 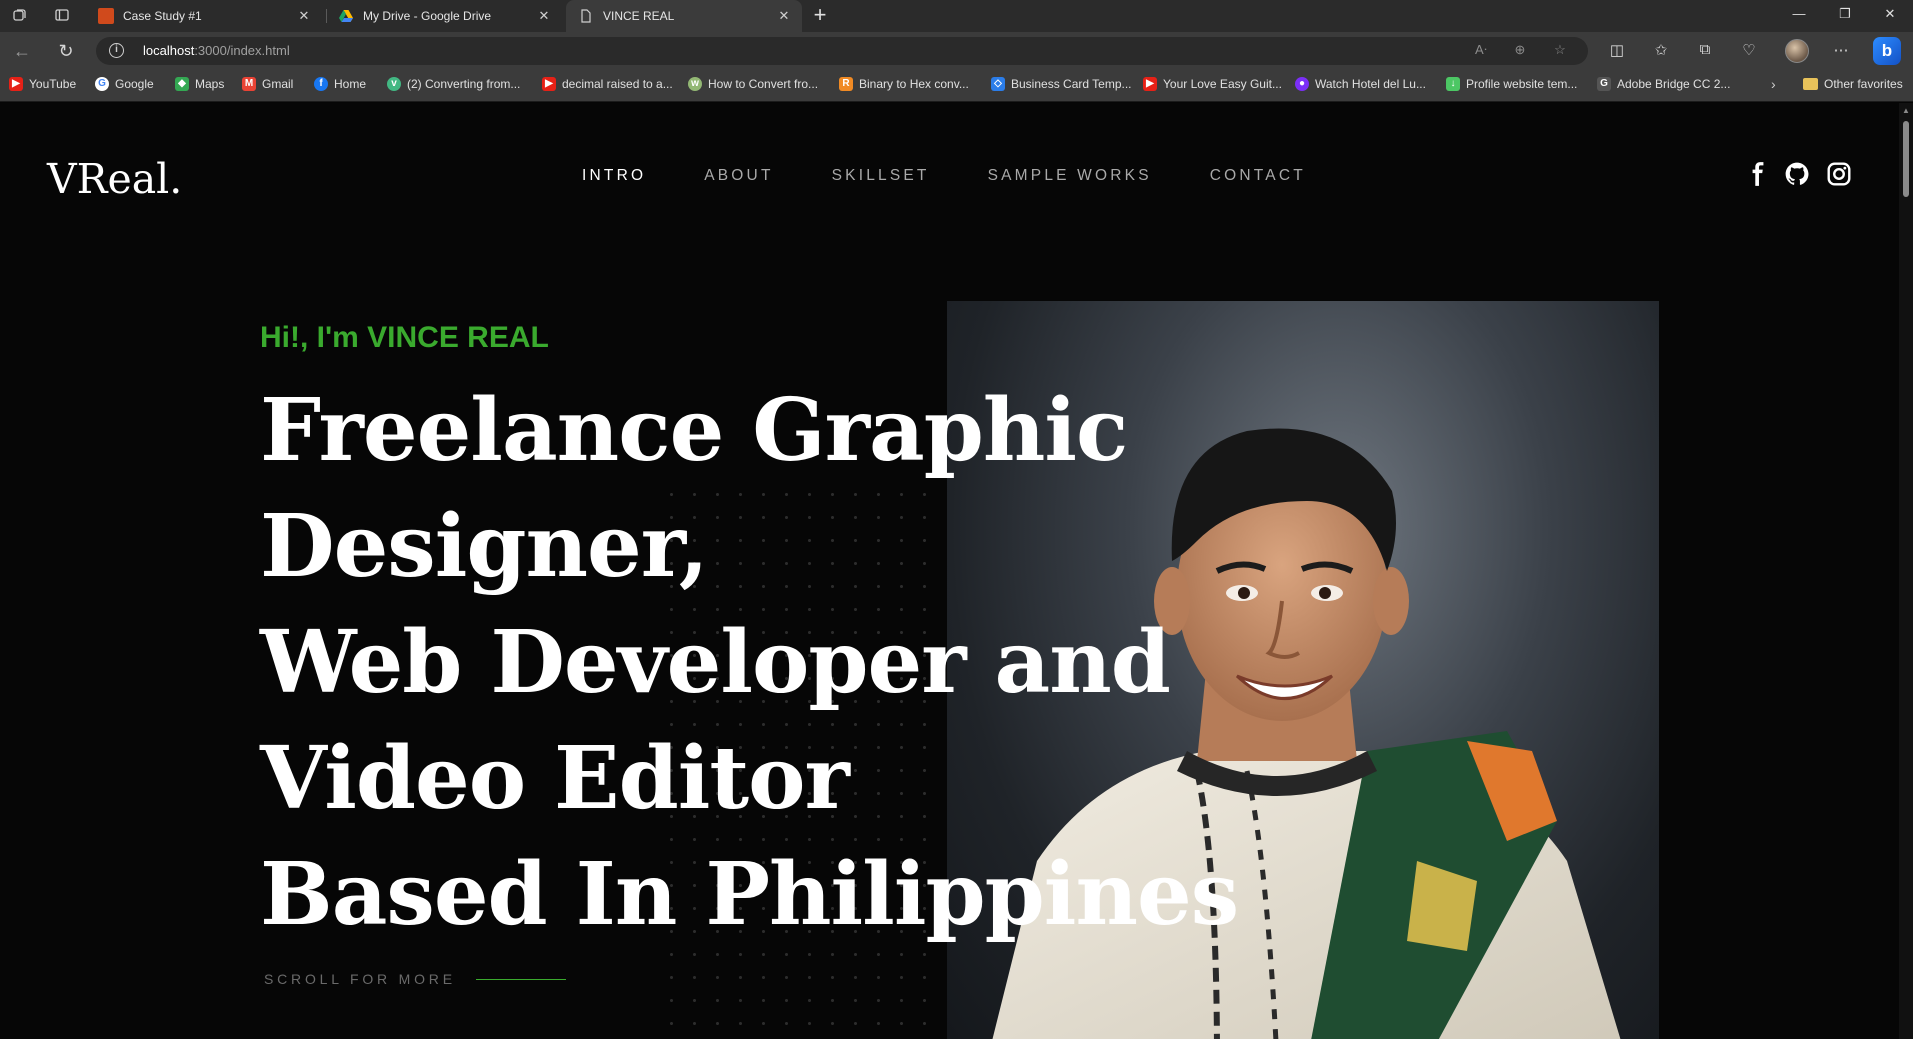 What do you see at coordinates (695, 84) in the screenshot?
I see `wikihow-icon: w` at bounding box center [695, 84].